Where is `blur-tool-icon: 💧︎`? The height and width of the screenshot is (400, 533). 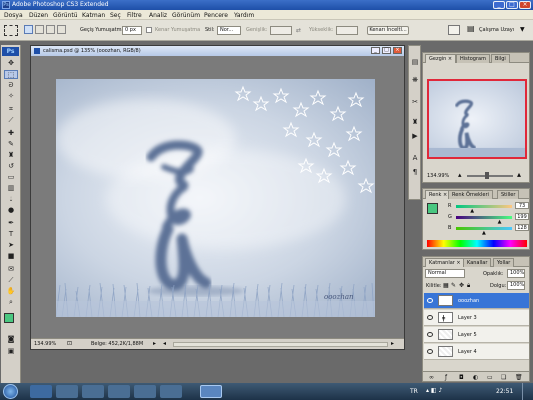
blur-tool-icon: 💧︎ is located at coordinates (11, 199).